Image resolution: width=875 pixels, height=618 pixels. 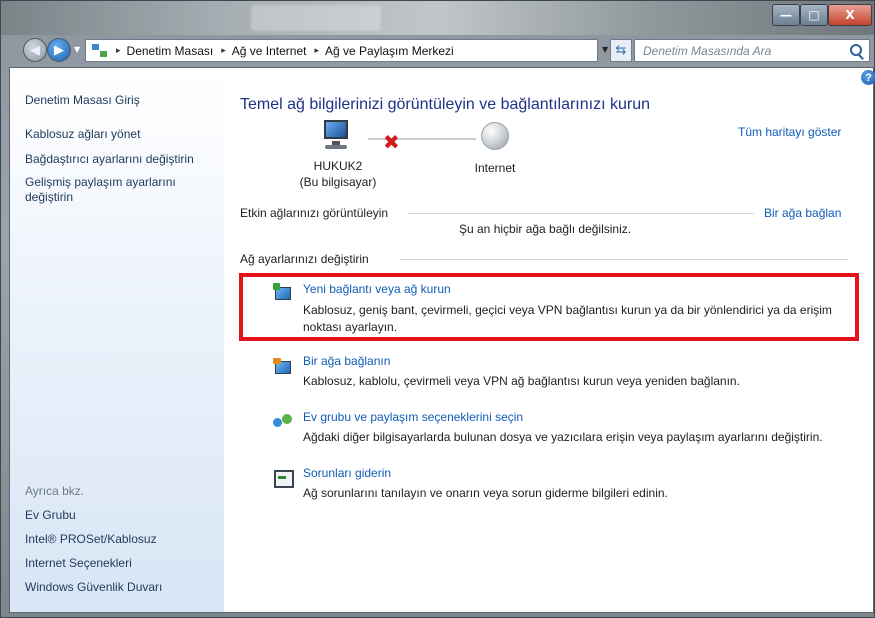 What do you see at coordinates (304, 259) in the screenshot?
I see `change-settings-label: Ağ ayarlarınızı değiştirin` at bounding box center [304, 259].